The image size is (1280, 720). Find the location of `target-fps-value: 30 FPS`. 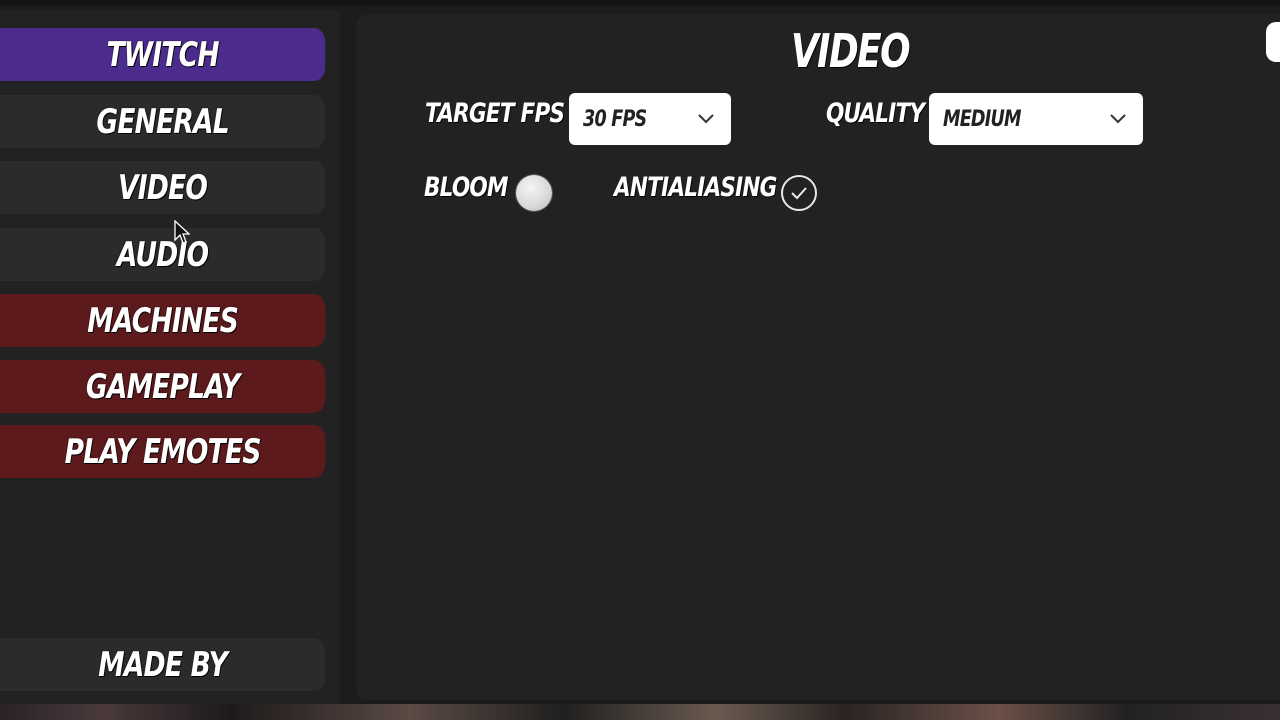

target-fps-value: 30 FPS is located at coordinates (615, 119).